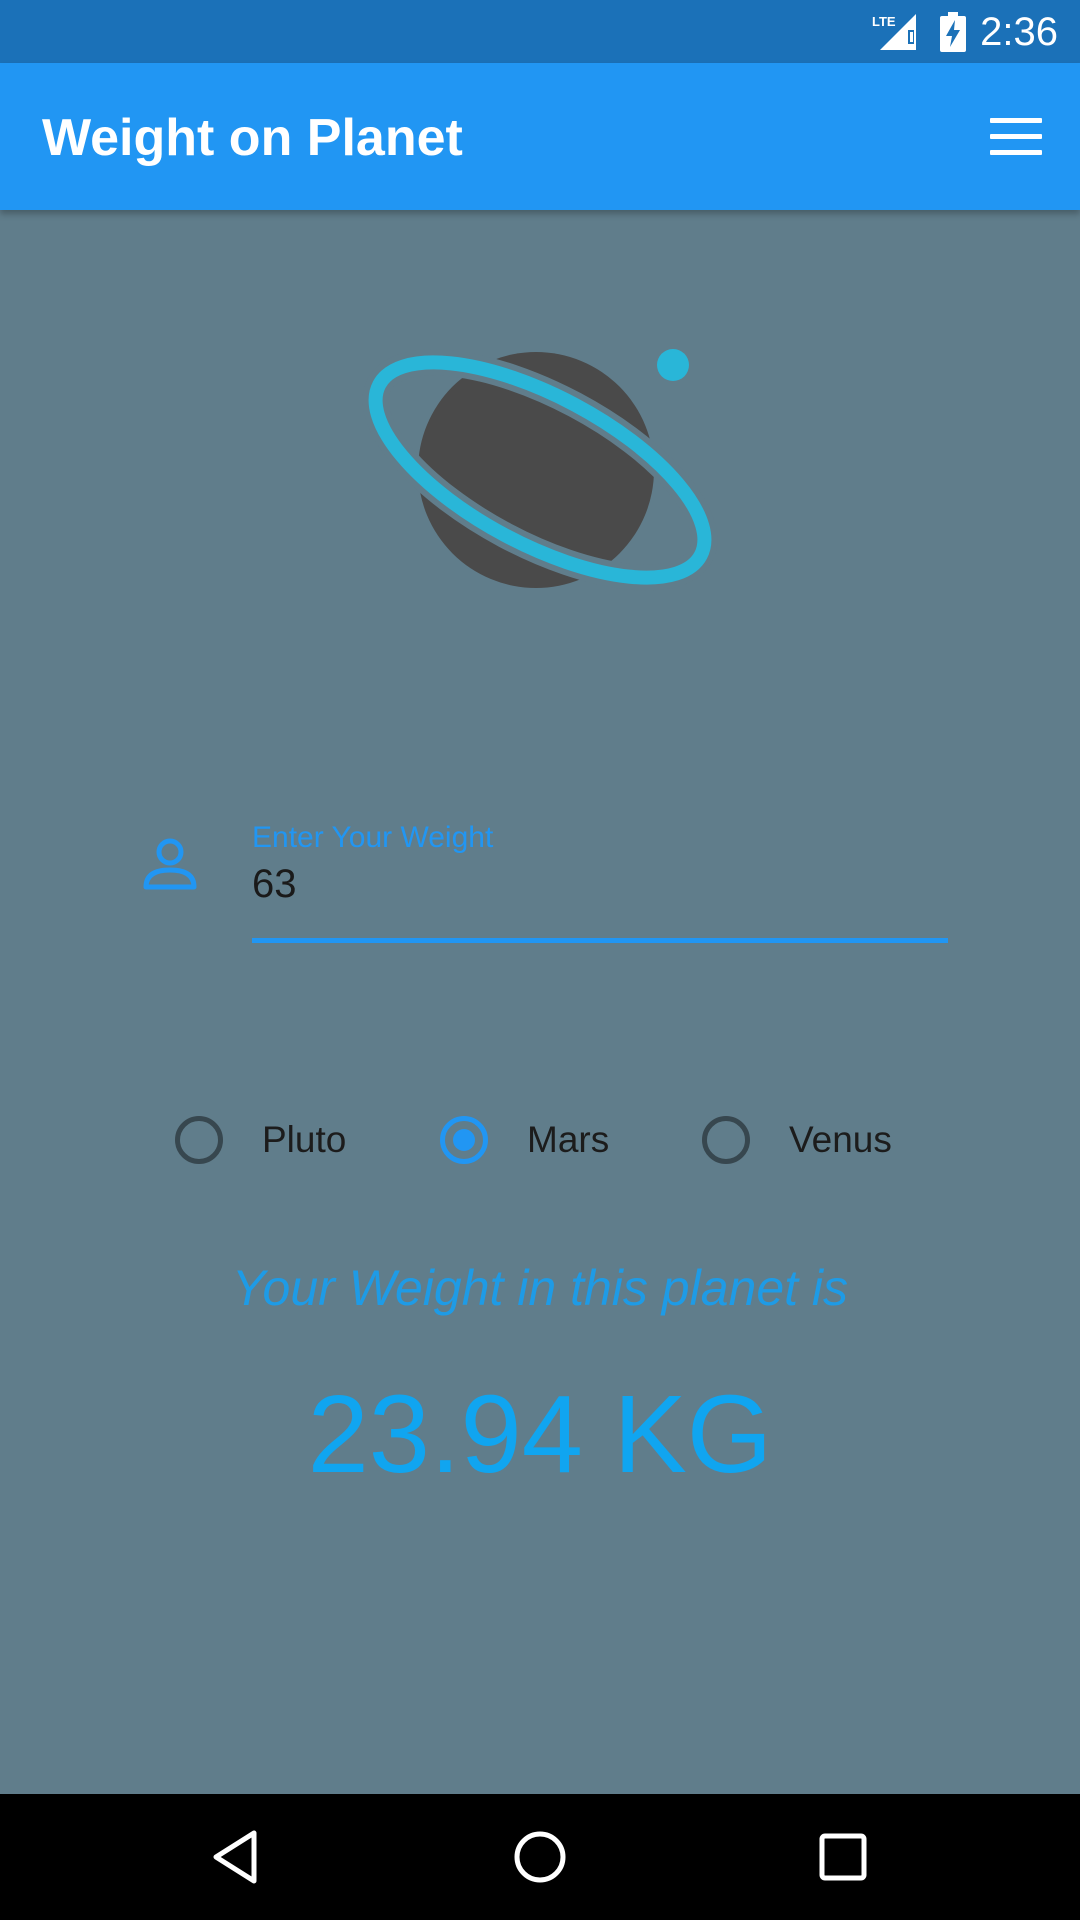  I want to click on home-circle-icon, so click(540, 1857).